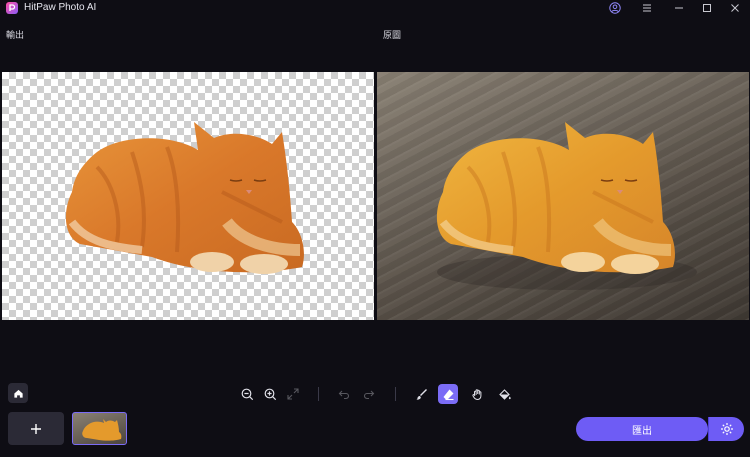 The width and height of the screenshot is (750, 457). I want to click on redo-button, so click(369, 394).